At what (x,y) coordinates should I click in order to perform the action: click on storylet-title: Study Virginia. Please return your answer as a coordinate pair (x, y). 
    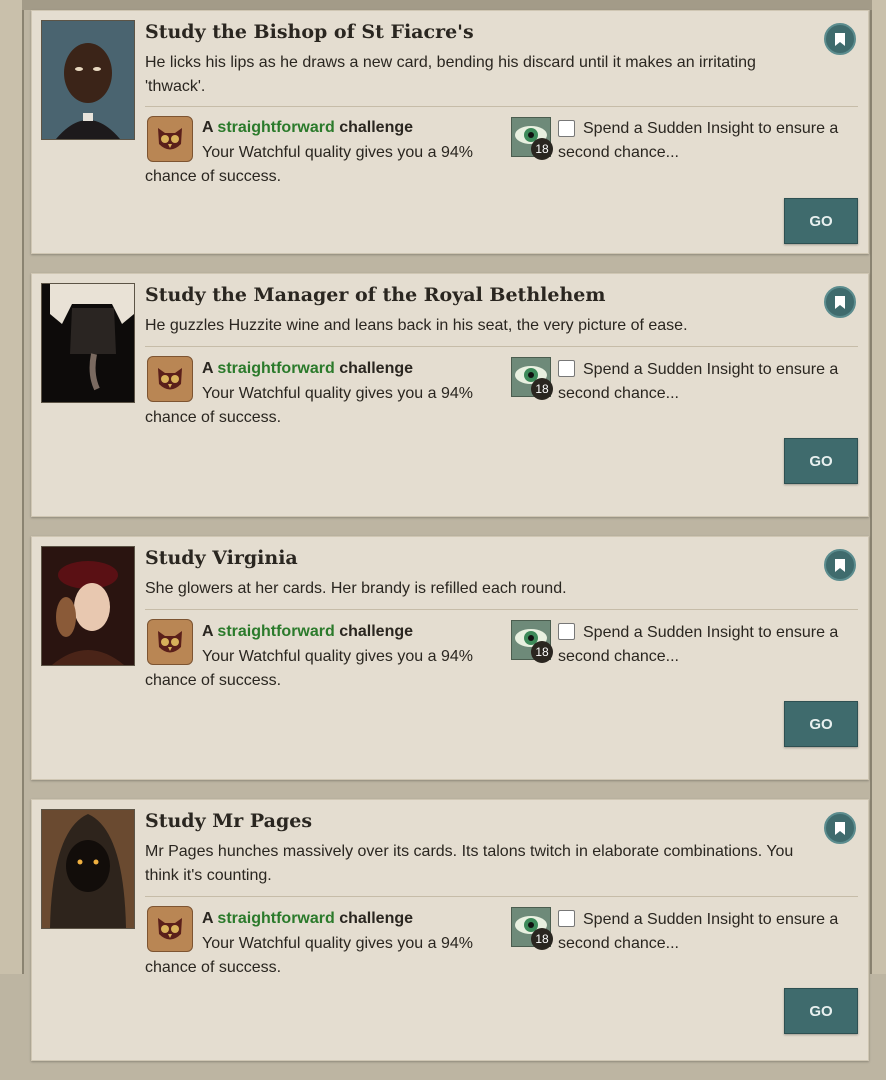
    Looking at the image, I should click on (221, 558).